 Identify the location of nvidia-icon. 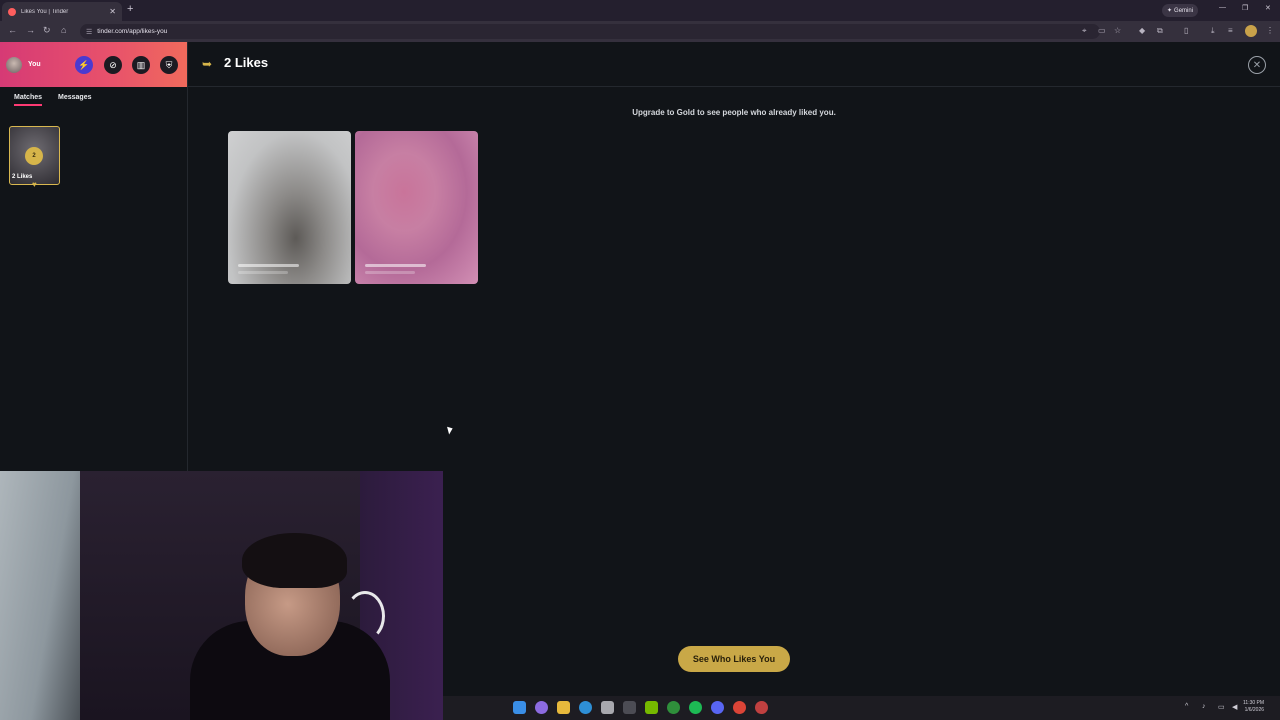
(651, 707).